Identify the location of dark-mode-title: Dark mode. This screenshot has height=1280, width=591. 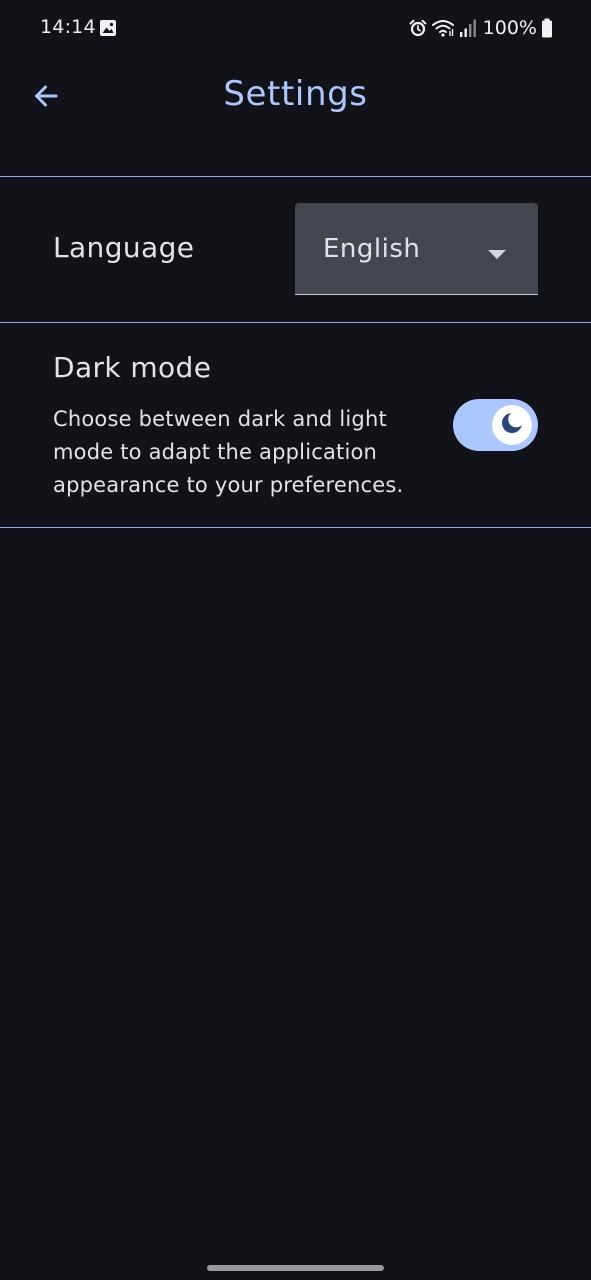
(132, 367).